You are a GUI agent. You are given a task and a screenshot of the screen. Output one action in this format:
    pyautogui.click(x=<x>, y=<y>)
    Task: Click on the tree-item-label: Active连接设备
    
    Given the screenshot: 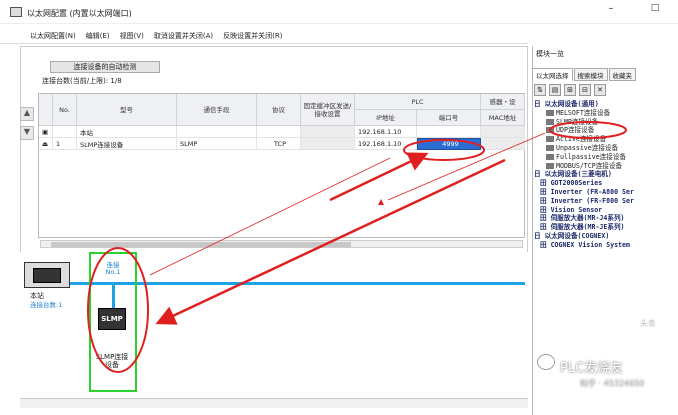 What is the action you would take?
    pyautogui.click(x=581, y=139)
    